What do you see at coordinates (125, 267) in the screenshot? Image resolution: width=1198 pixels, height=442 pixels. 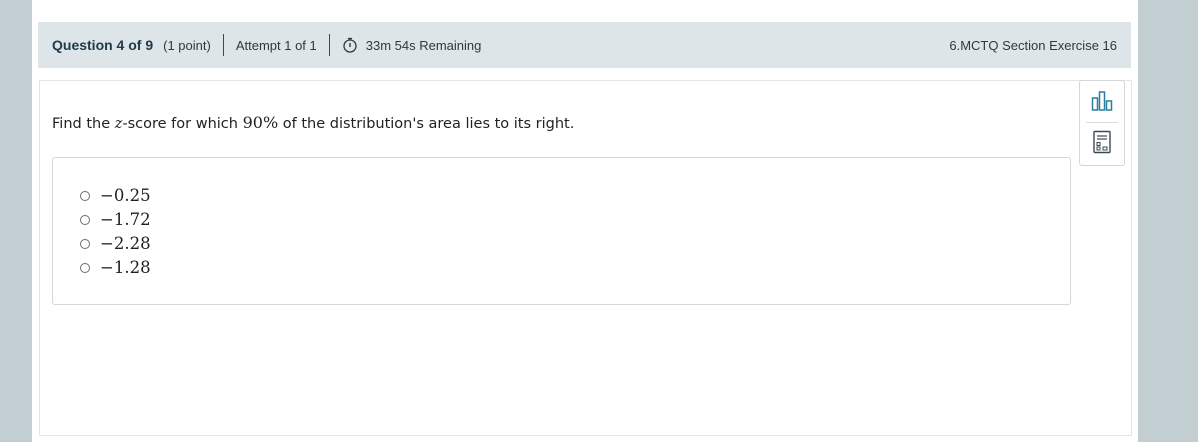 I see `option-label: −1.28` at bounding box center [125, 267].